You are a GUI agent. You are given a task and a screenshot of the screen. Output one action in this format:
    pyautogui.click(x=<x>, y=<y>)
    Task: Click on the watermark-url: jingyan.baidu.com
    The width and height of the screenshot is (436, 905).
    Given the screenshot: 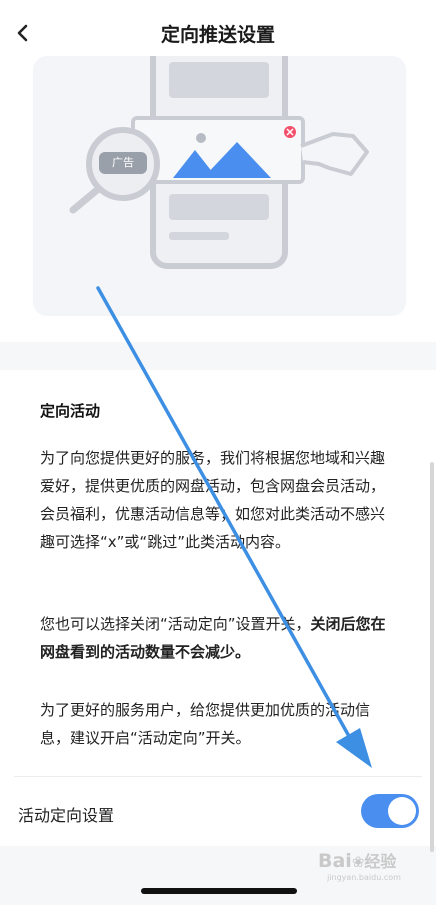 What is the action you would take?
    pyautogui.click(x=364, y=877)
    